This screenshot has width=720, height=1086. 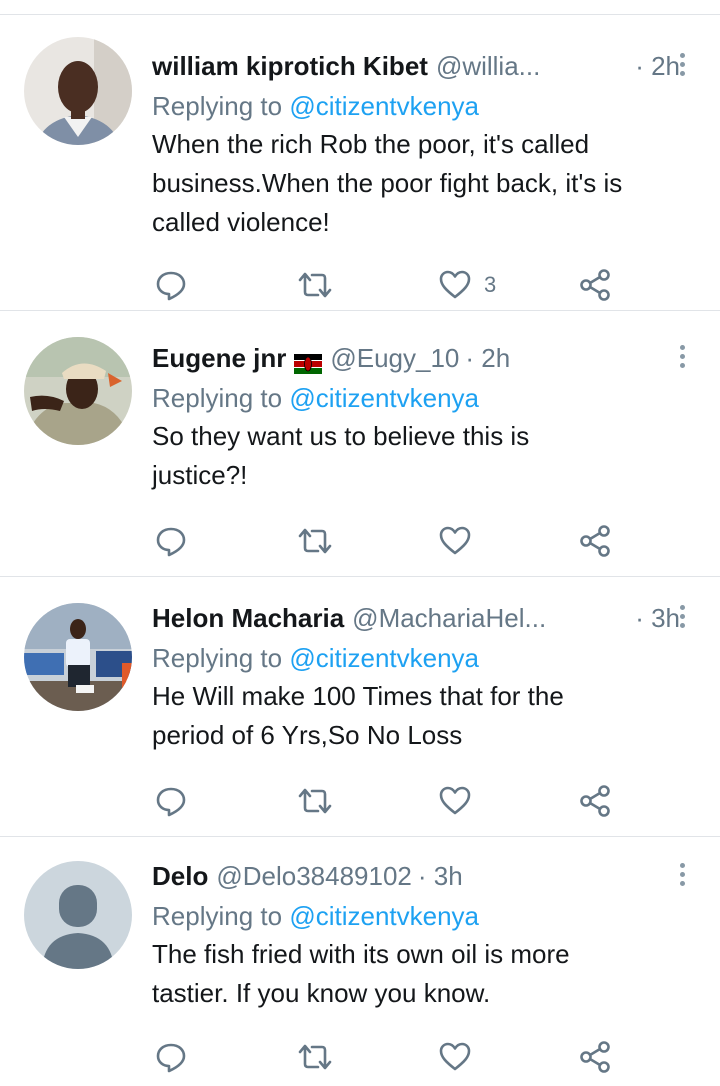 I want to click on tweet-header: Helon Macharia @MachariaHel... · 3h, so click(x=416, y=618).